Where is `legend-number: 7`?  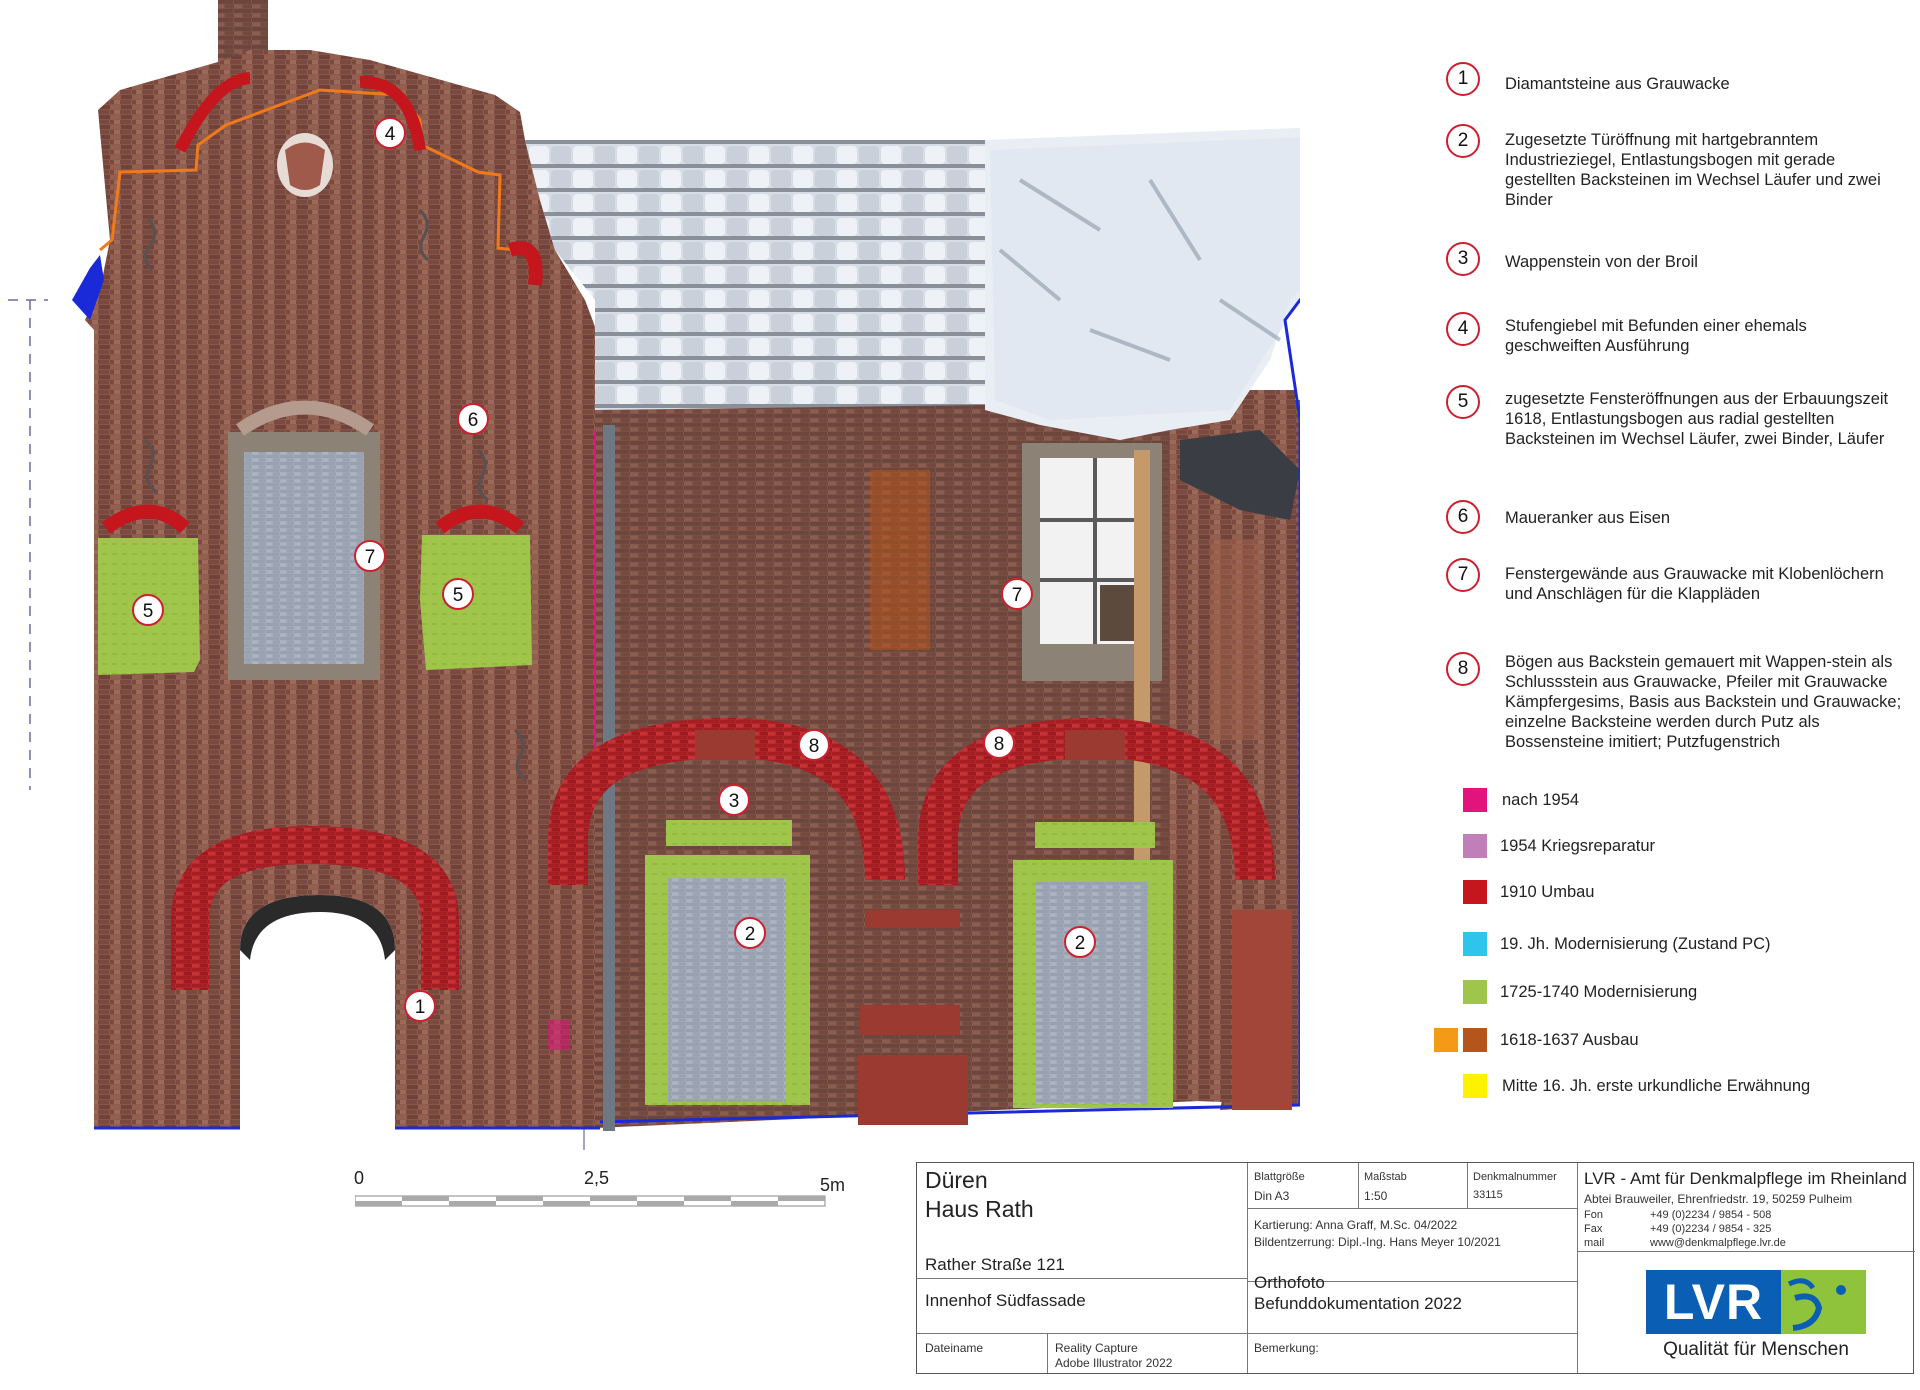
legend-number: 7 is located at coordinates (1463, 575).